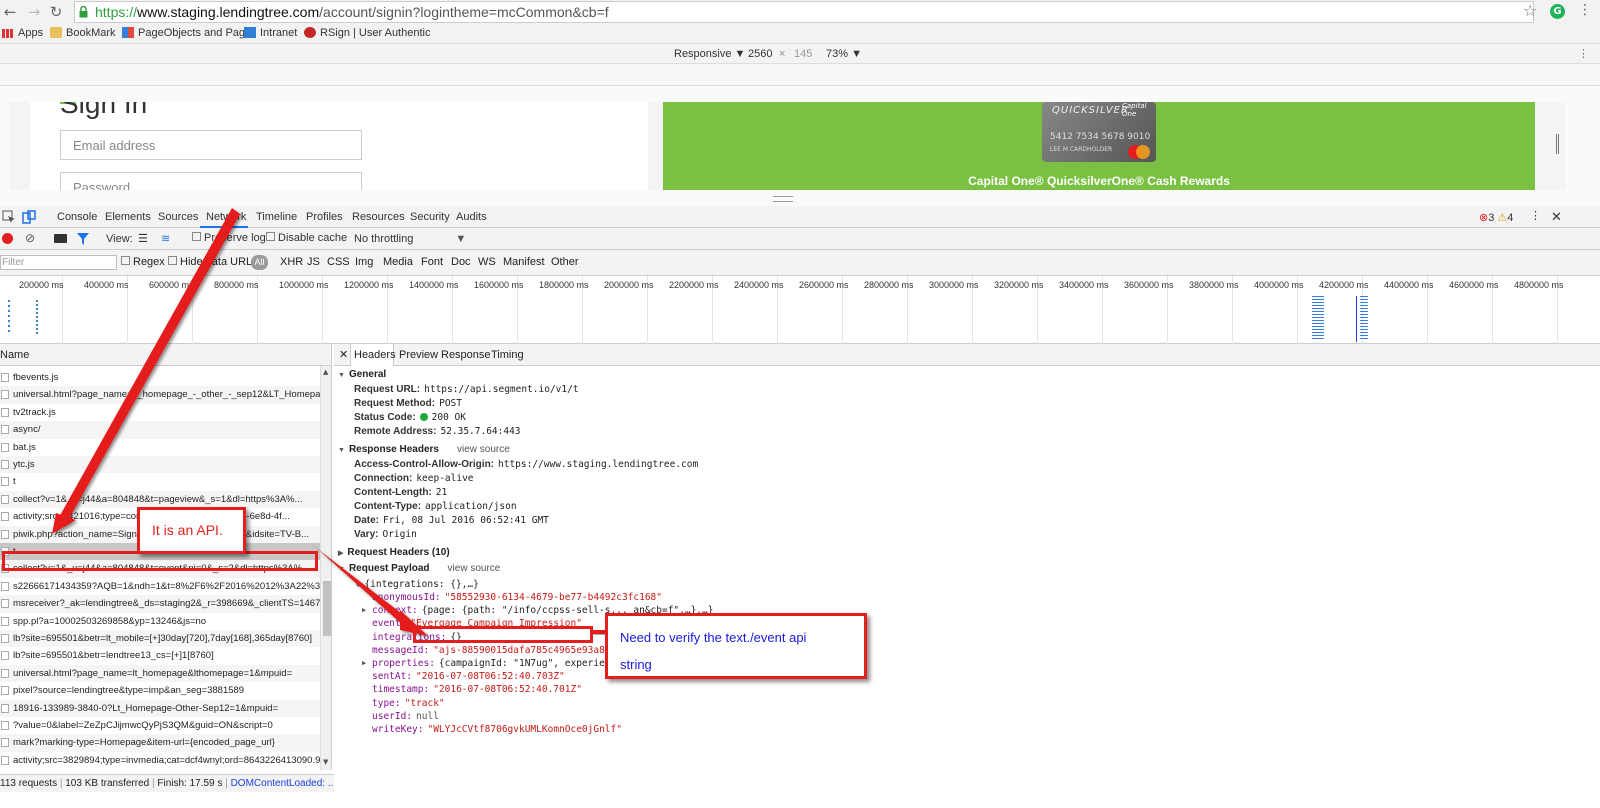  What do you see at coordinates (394, 552) in the screenshot?
I see `section-request-headers: ▶ Request Headers (10)` at bounding box center [394, 552].